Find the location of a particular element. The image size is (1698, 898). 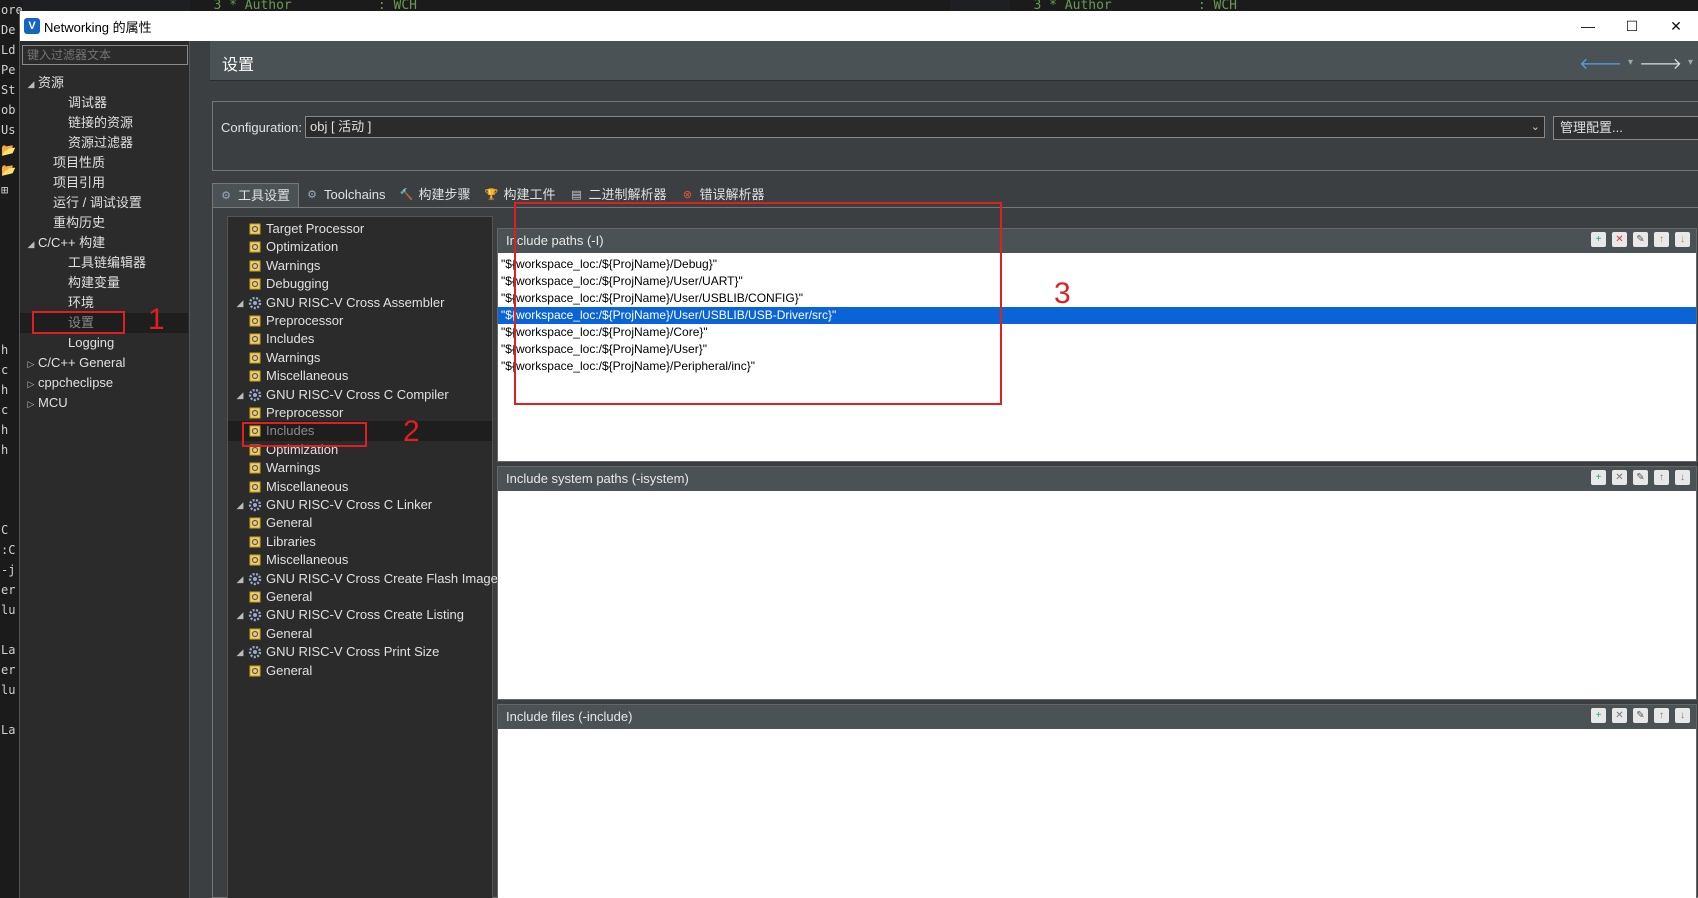

sash is located at coordinates (200, 469).